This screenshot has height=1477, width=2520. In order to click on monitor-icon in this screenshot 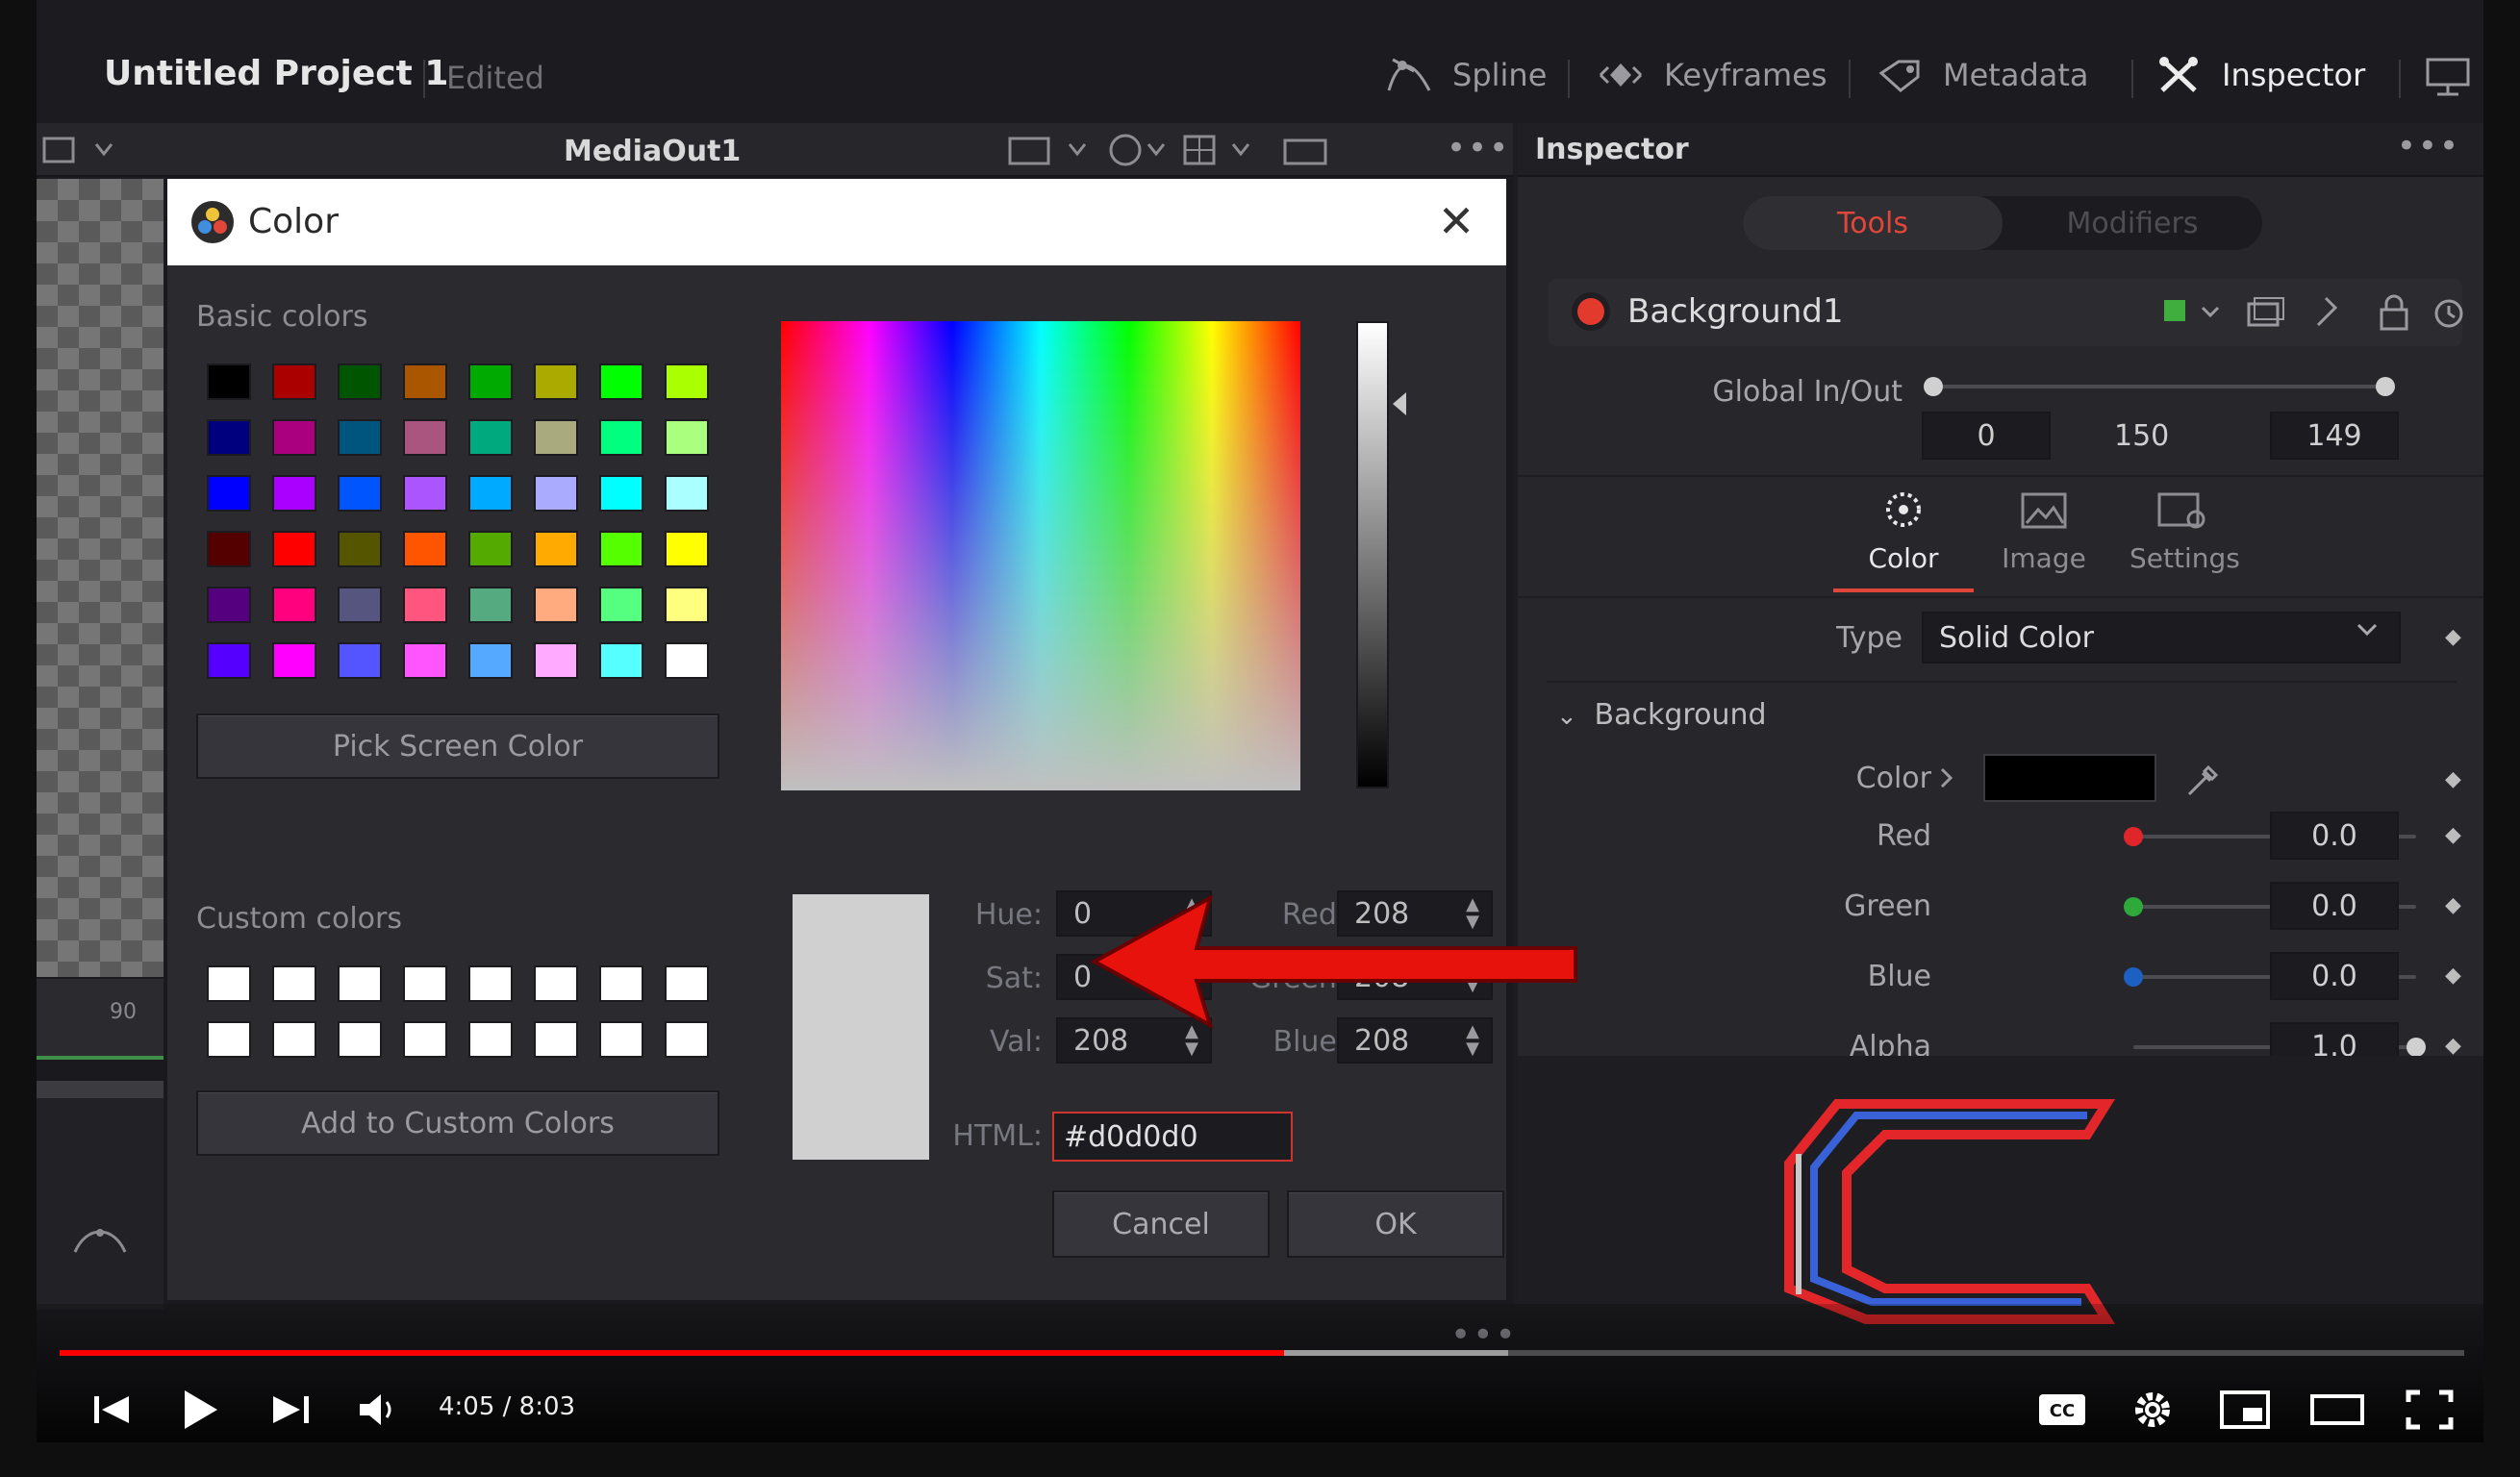, I will do `click(2448, 77)`.